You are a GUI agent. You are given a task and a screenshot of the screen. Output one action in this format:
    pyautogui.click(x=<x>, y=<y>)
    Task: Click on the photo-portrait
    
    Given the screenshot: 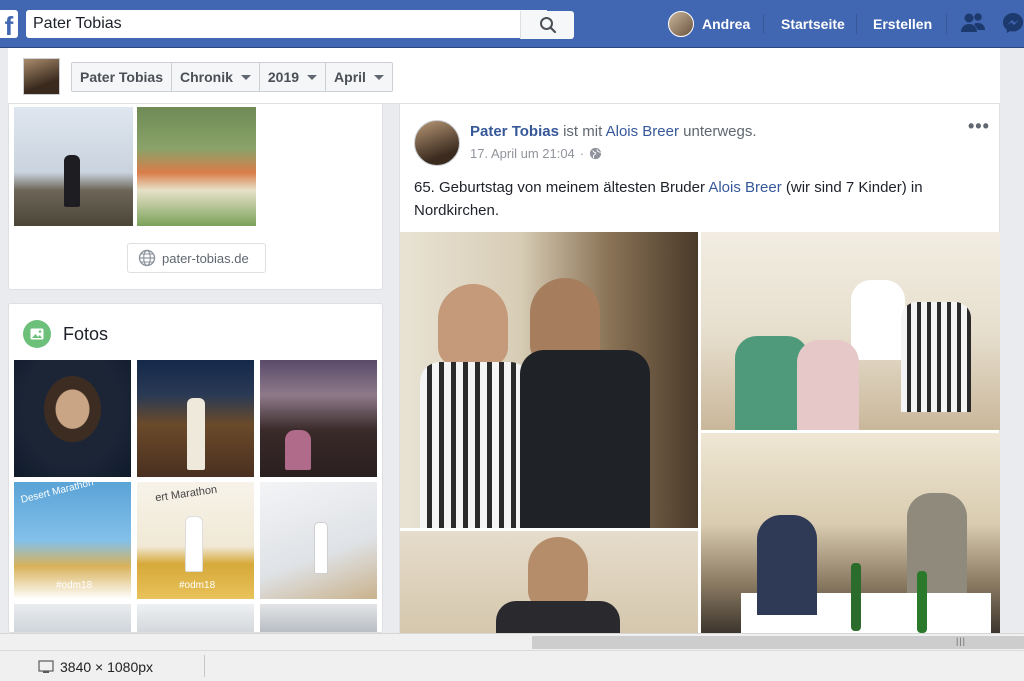 What is the action you would take?
    pyautogui.click(x=72, y=418)
    